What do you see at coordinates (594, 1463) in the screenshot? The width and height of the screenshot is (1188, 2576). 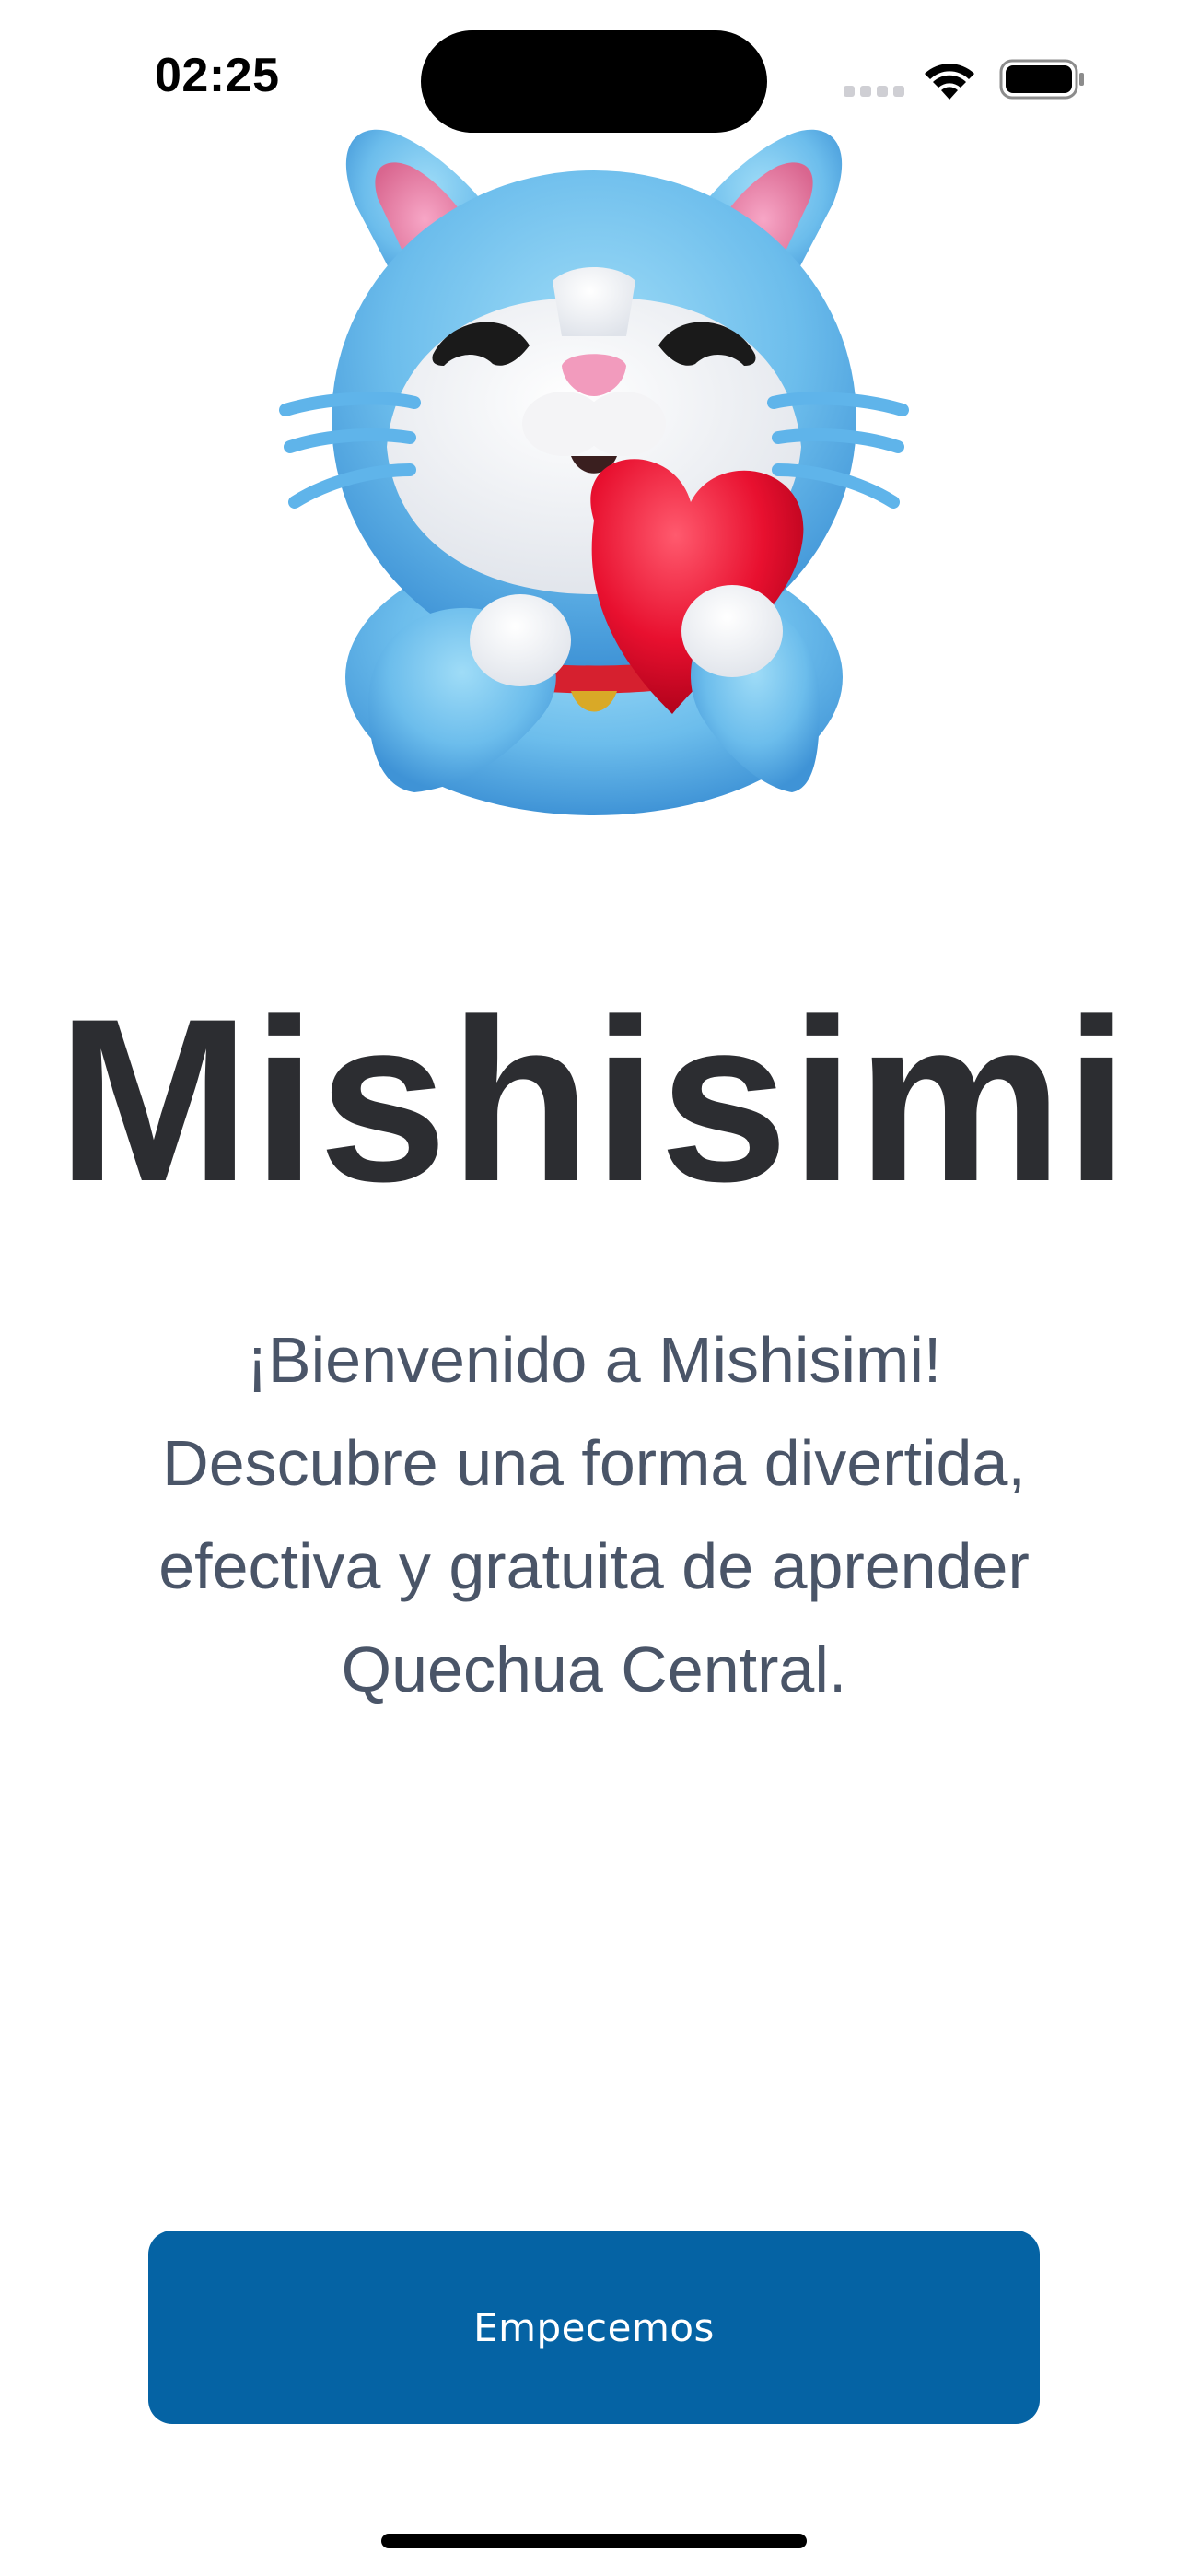 I see `welcome-line: Descubre una forma divertida,` at bounding box center [594, 1463].